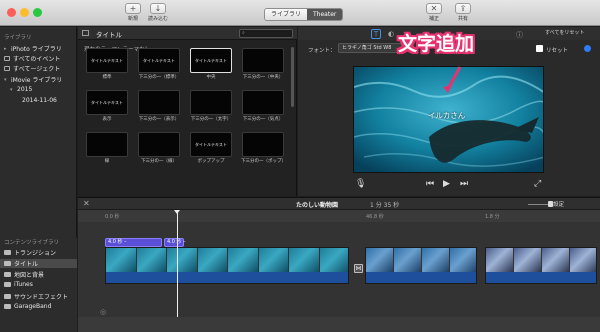 The width and height of the screenshot is (600, 332). Describe the element at coordinates (446, 115) in the screenshot. I see `video-title-overlay: イルカさん` at that location.